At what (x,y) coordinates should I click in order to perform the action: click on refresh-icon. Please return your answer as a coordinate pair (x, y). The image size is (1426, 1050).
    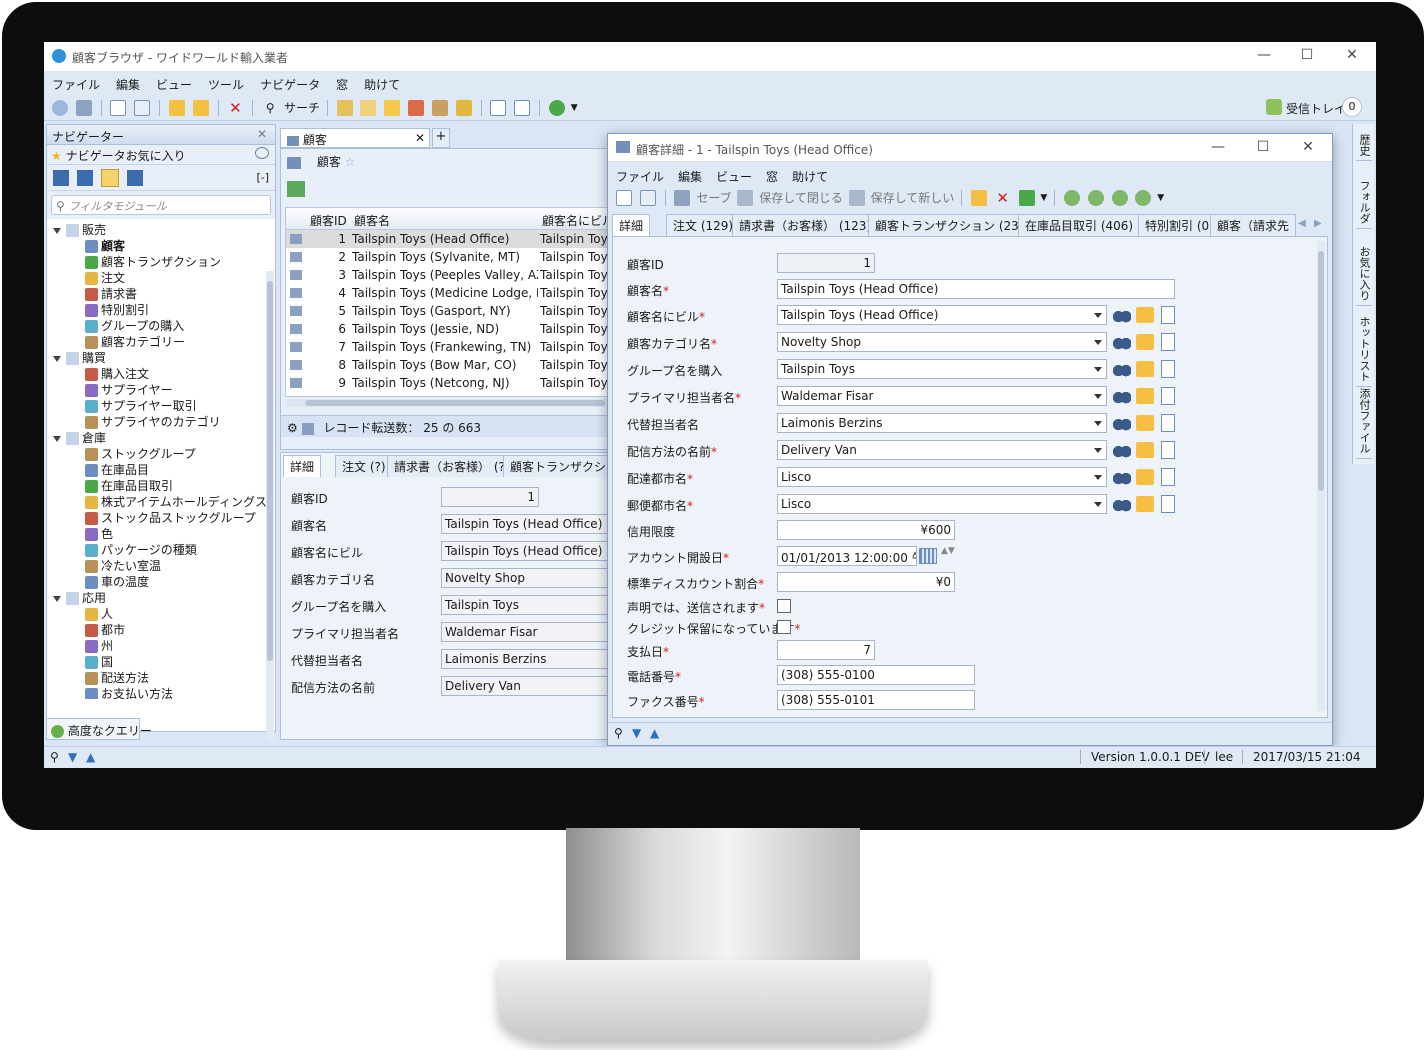
    Looking at the image, I should click on (1026, 197).